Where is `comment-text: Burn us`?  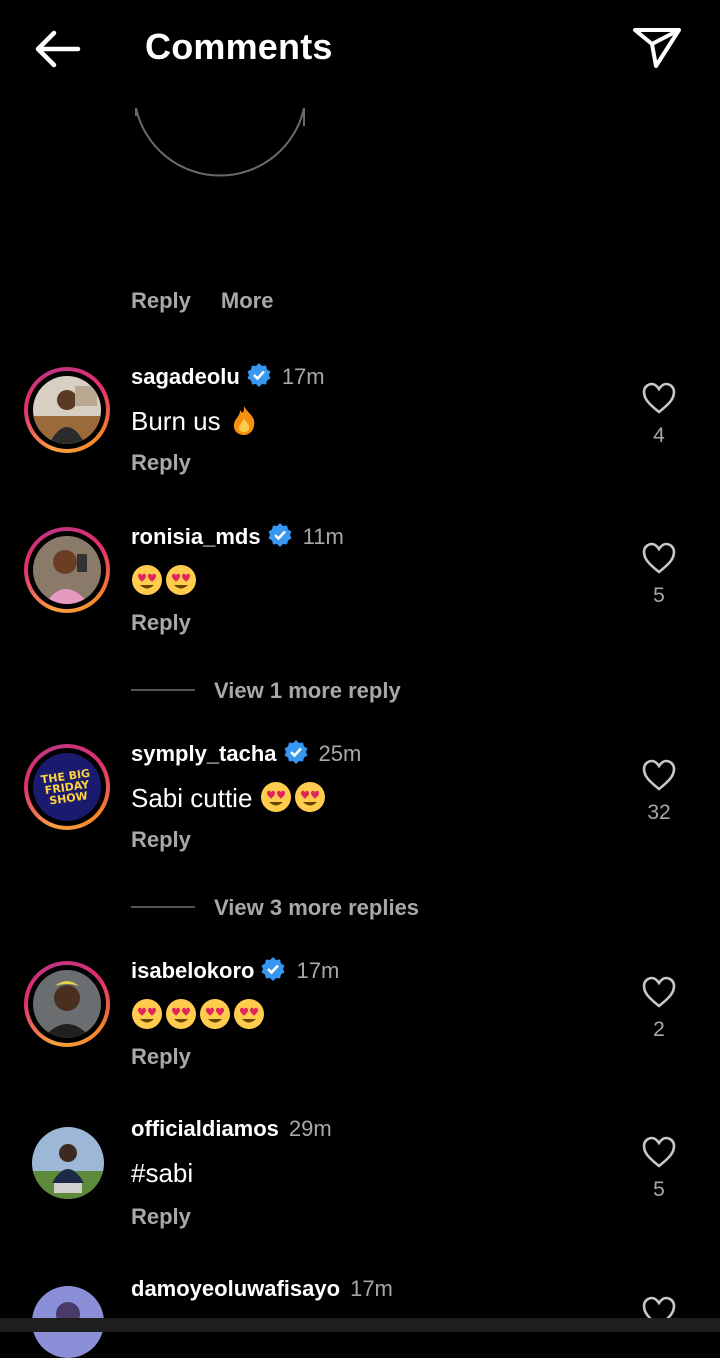
comment-text: Burn us is located at coordinates (196, 420).